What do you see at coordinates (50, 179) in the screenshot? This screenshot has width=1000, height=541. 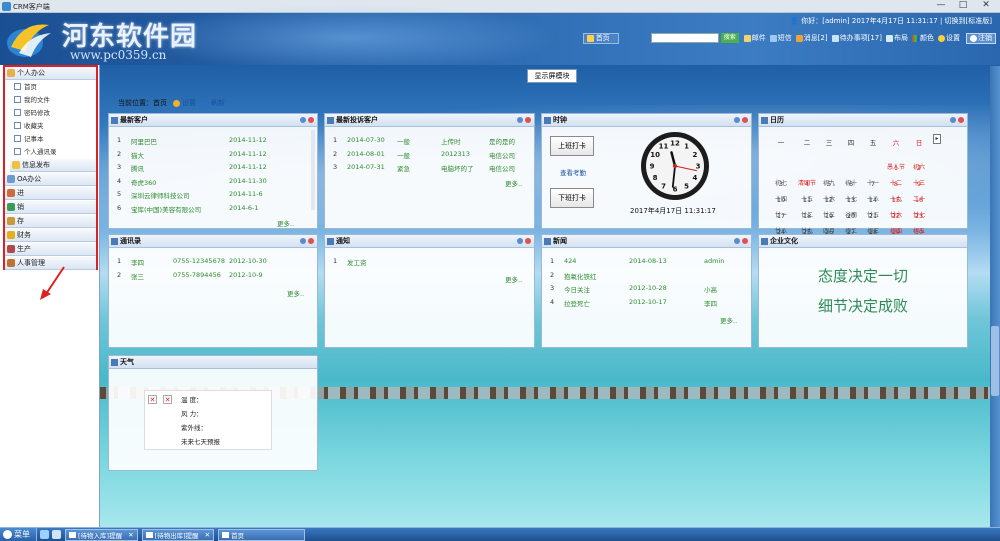 I see `sidebar-group-oa: OA办公` at bounding box center [50, 179].